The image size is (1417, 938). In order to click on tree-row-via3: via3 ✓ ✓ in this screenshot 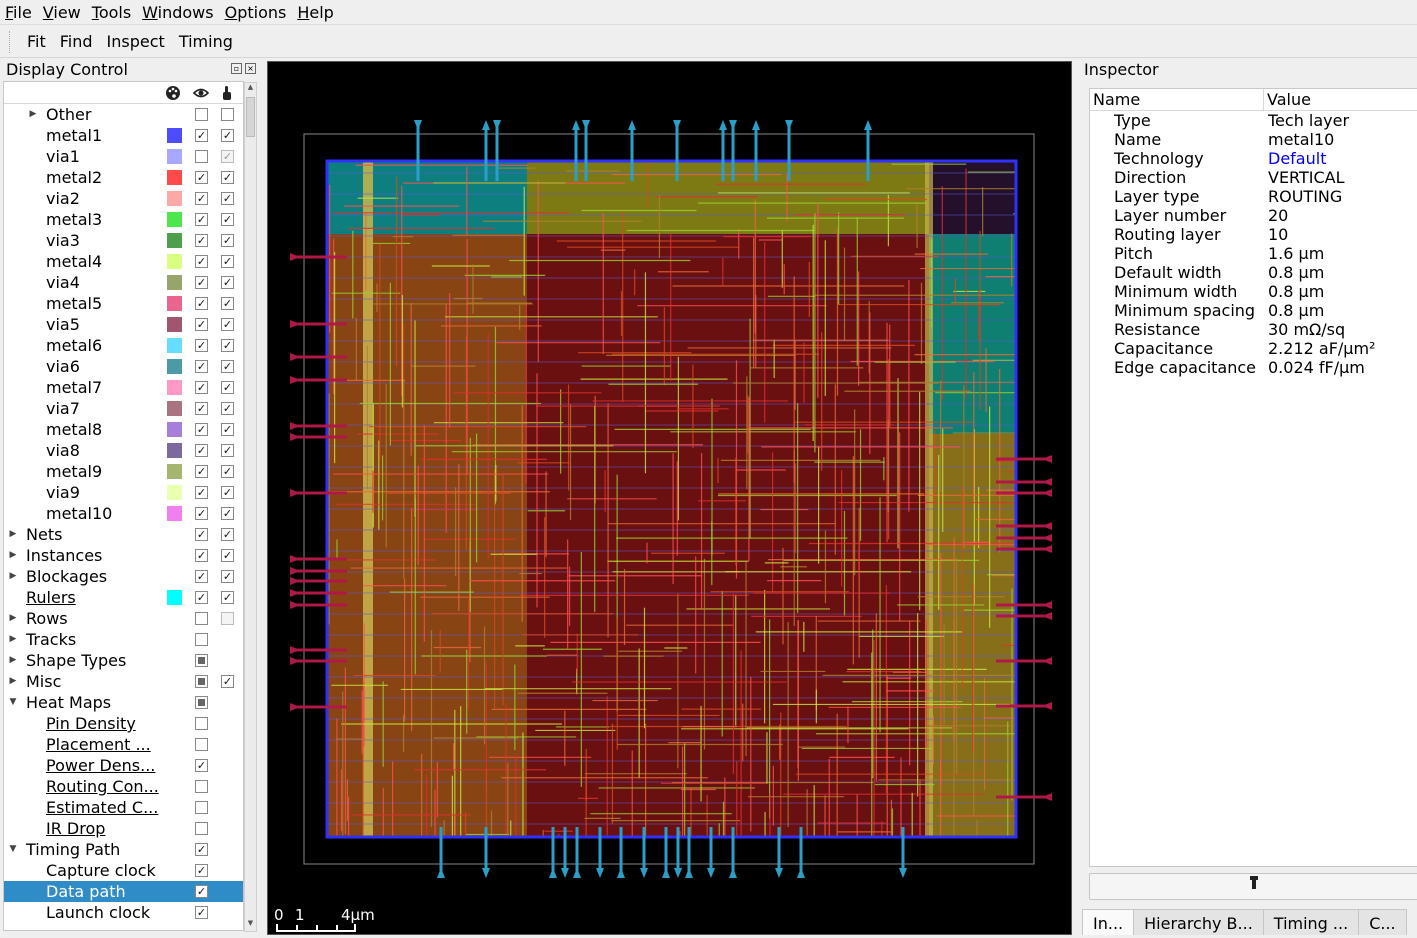, I will do `click(123, 240)`.